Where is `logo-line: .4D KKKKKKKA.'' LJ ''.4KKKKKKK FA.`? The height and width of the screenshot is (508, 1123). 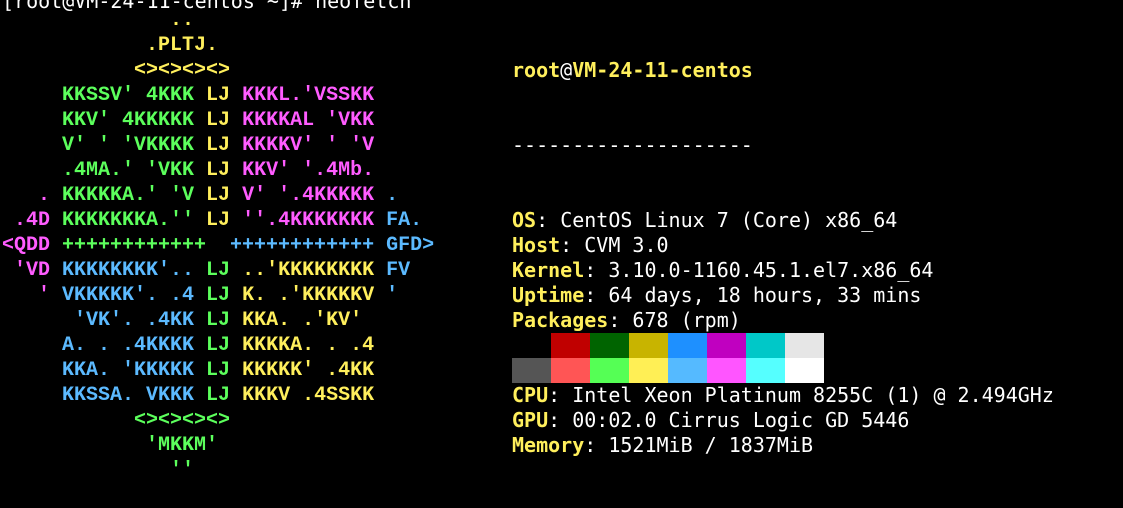 logo-line: .4D KKKKKKKA.'' LJ ''.4KKKKKKK FA. is located at coordinates (218, 220).